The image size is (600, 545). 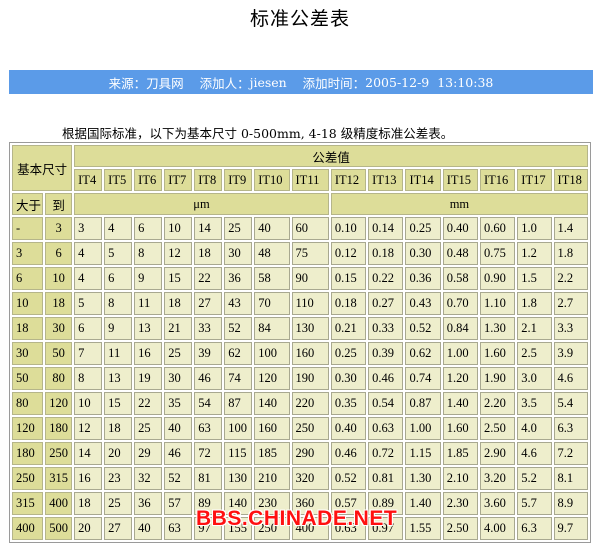 What do you see at coordinates (498, 378) in the screenshot?
I see `tolerance-cell: 1.90` at bounding box center [498, 378].